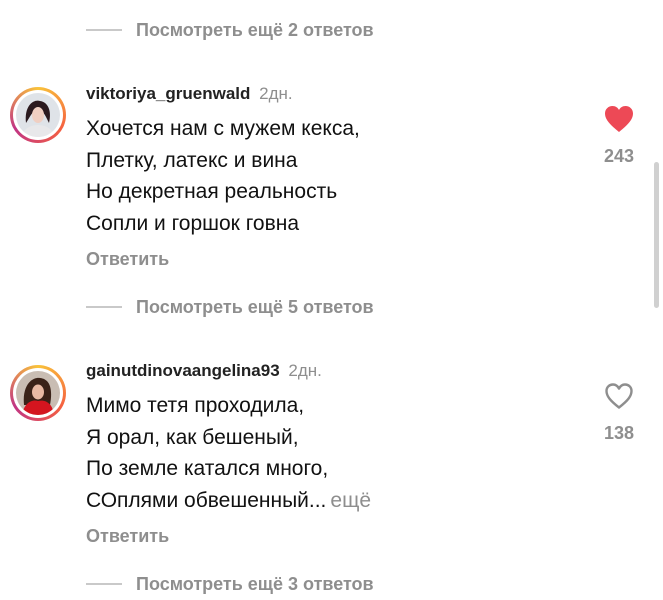  I want to click on like-count: 243, so click(619, 156).